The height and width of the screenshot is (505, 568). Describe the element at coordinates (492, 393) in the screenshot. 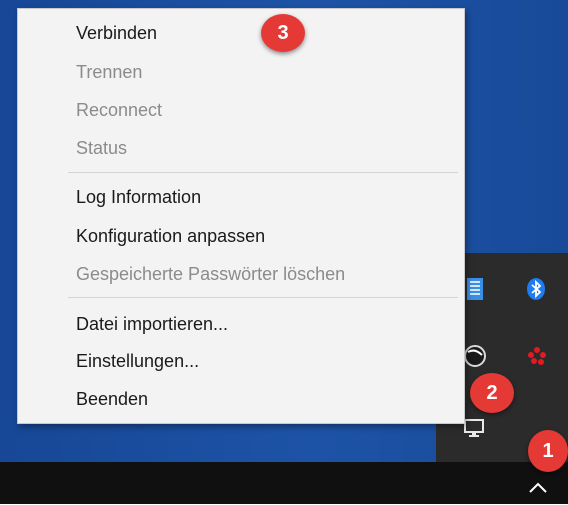

I see `annotation-badge-2: 2` at that location.